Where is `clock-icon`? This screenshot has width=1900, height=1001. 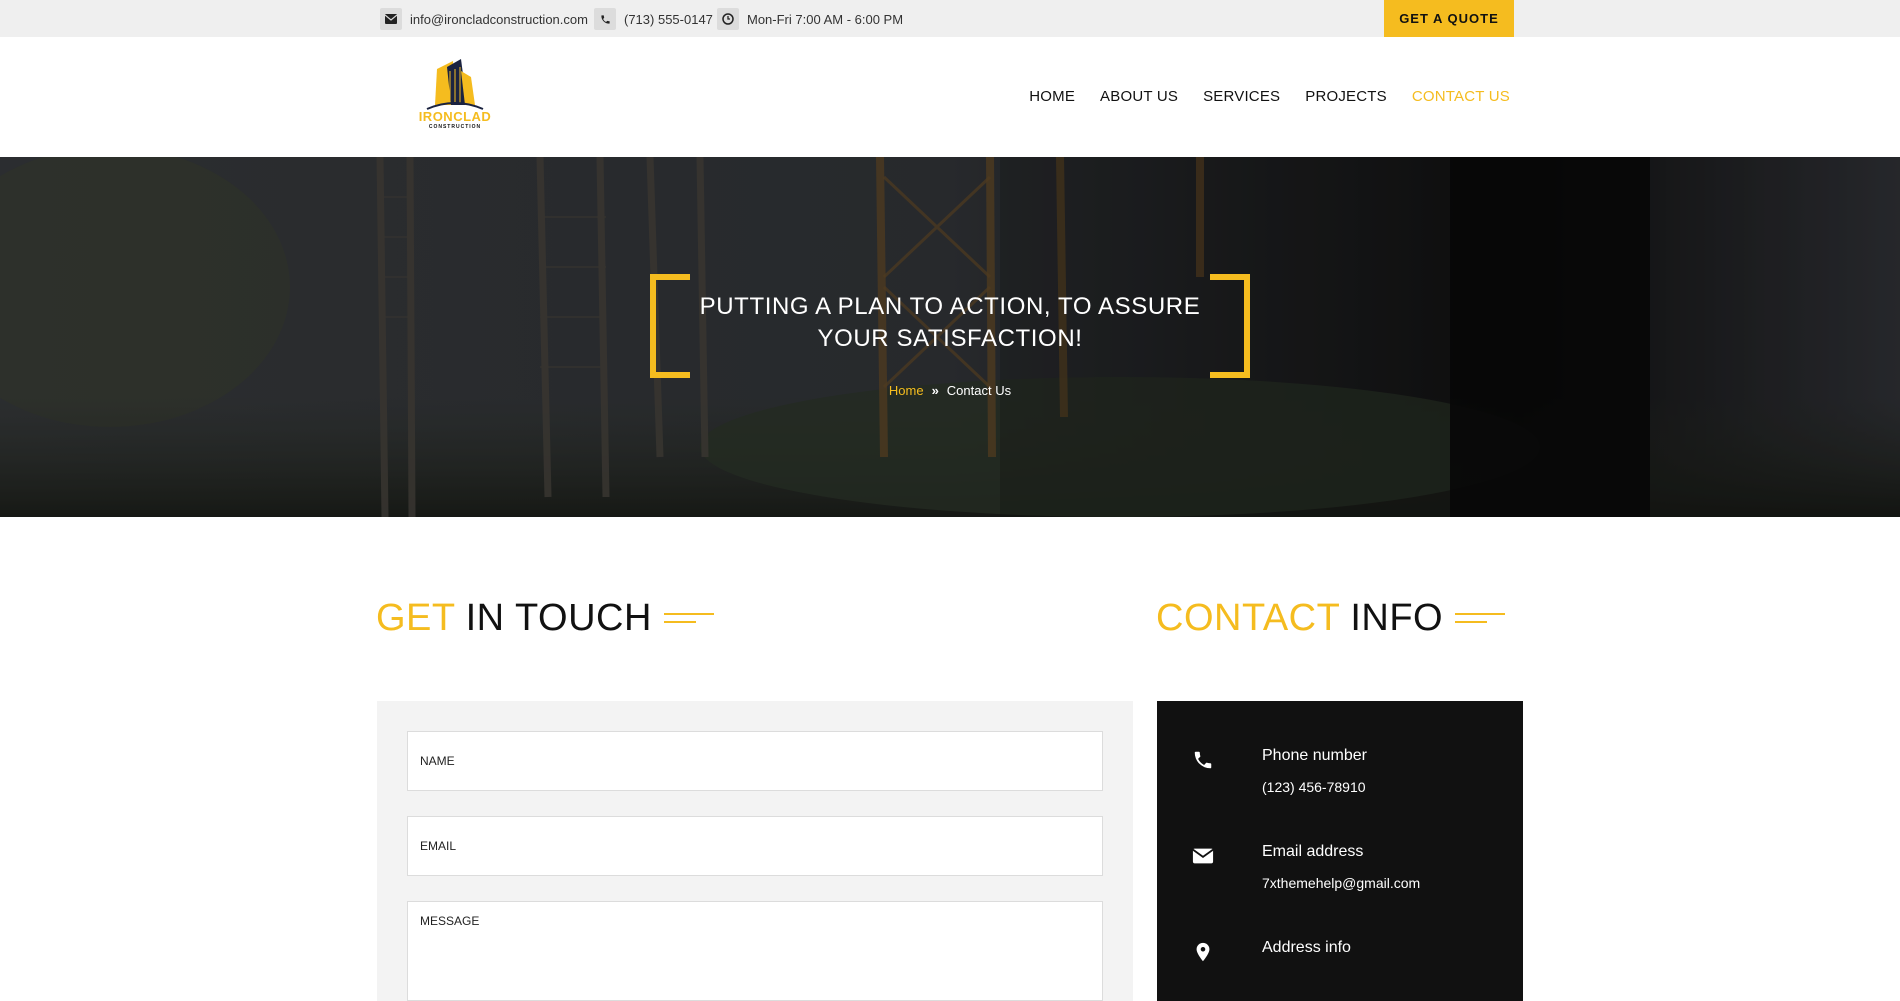
clock-icon is located at coordinates (728, 19).